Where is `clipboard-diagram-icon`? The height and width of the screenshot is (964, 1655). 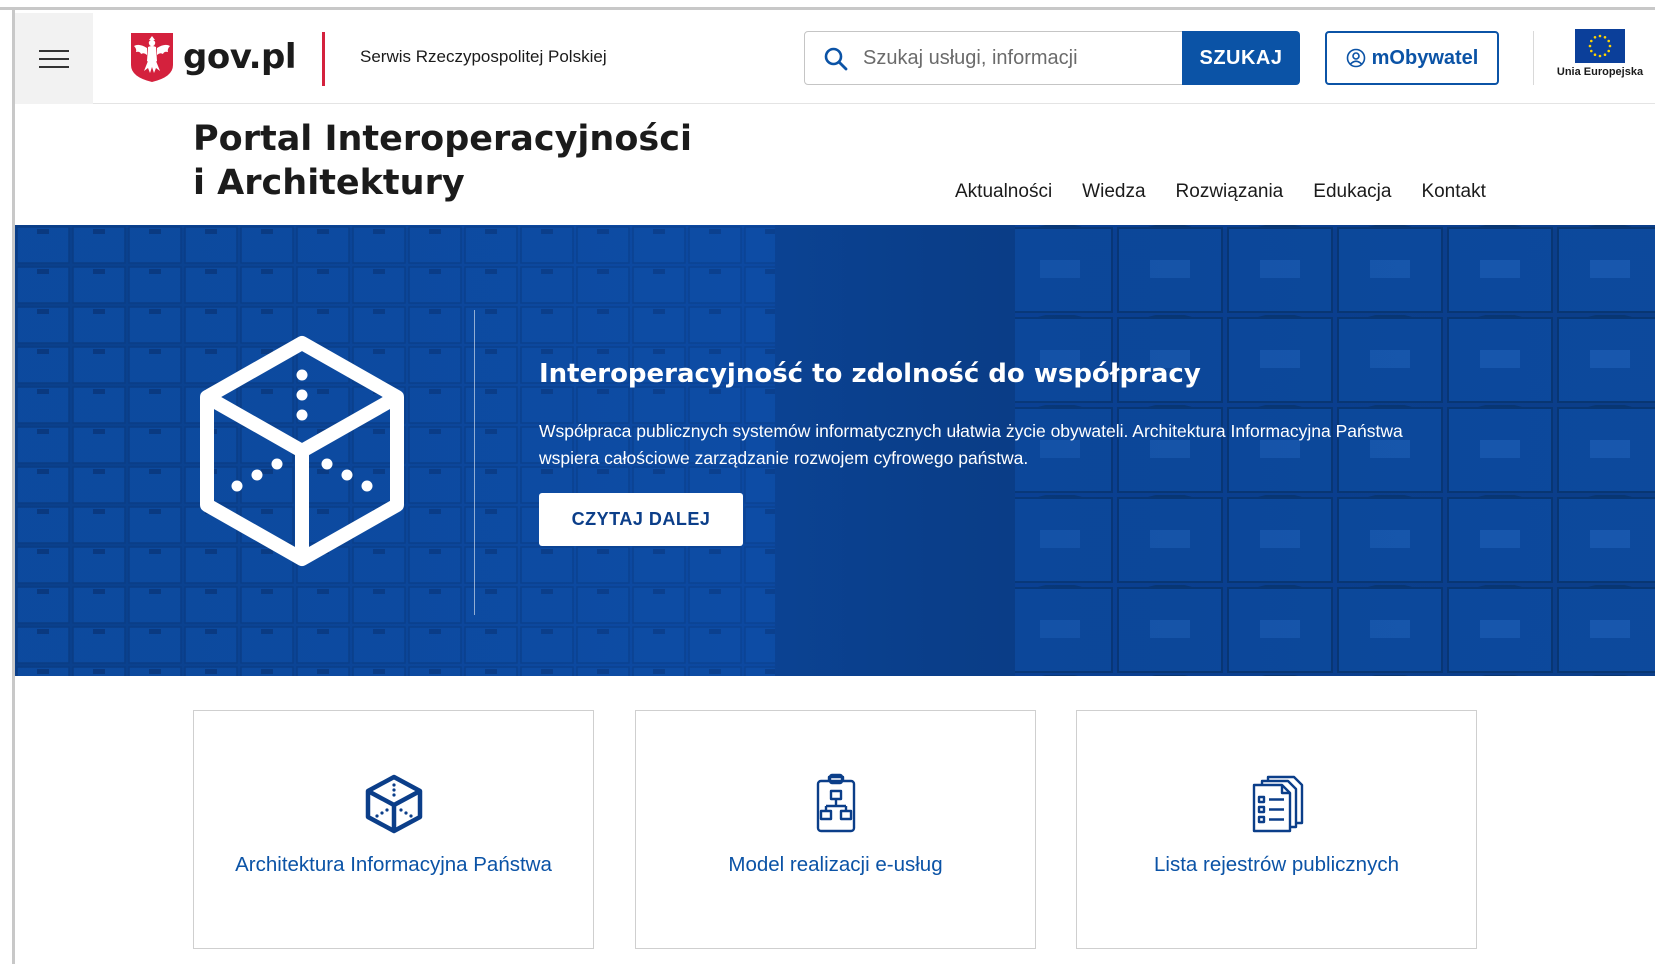
clipboard-diagram-icon is located at coordinates (835, 803).